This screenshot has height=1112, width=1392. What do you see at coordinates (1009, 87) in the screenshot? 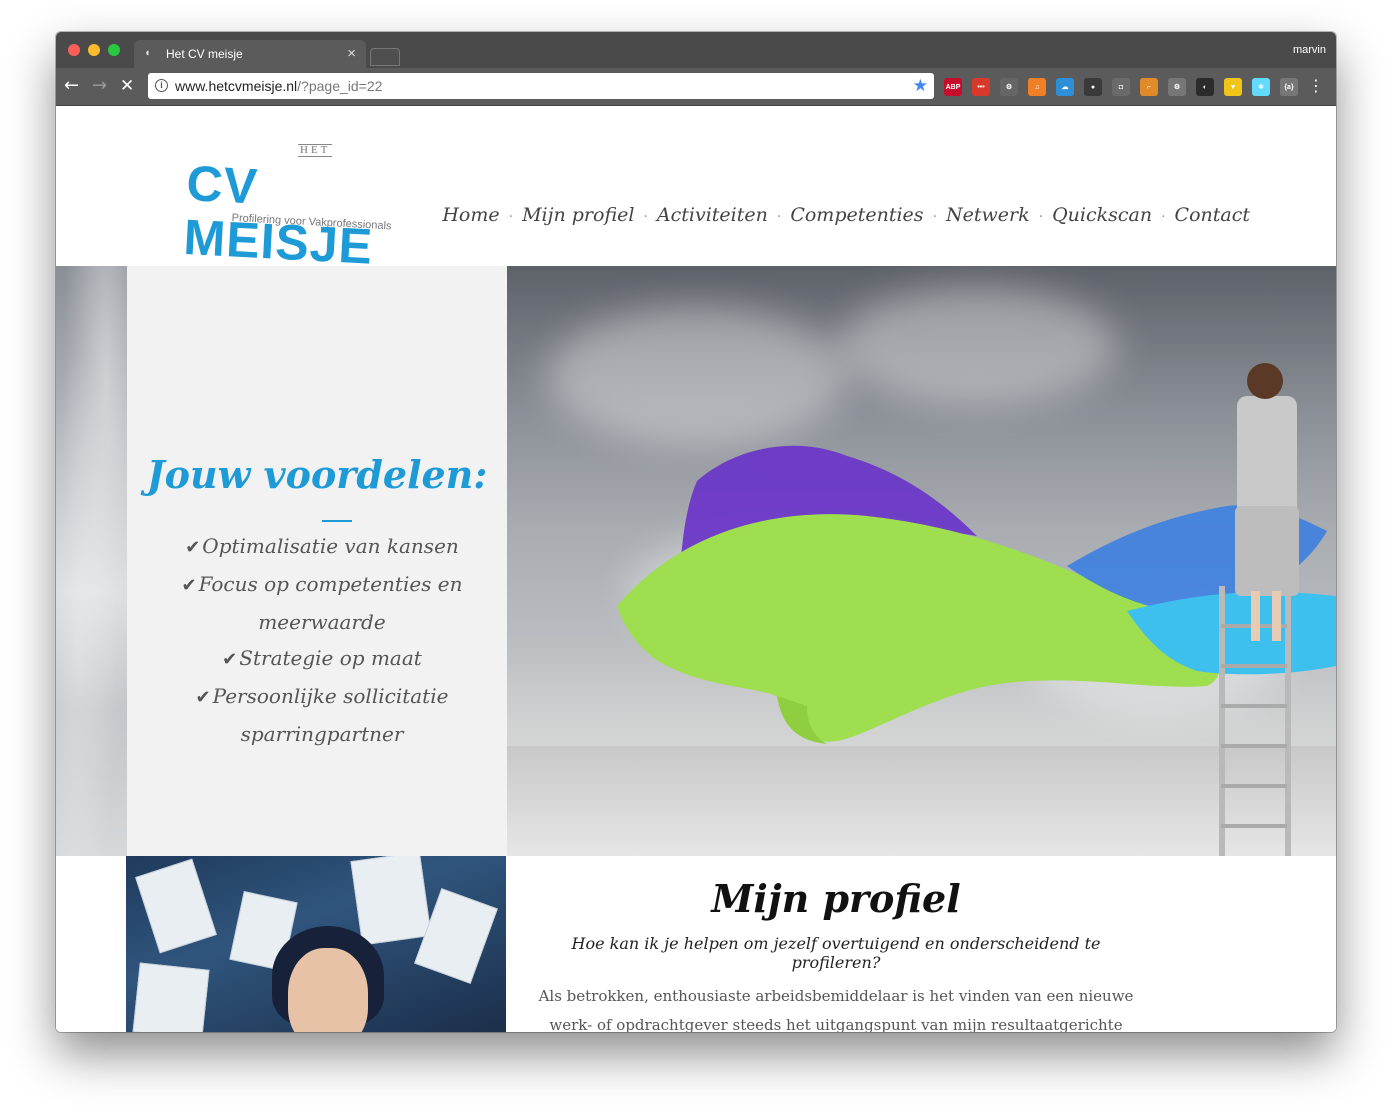
I see `gear-extension-icon: ⚙` at bounding box center [1009, 87].